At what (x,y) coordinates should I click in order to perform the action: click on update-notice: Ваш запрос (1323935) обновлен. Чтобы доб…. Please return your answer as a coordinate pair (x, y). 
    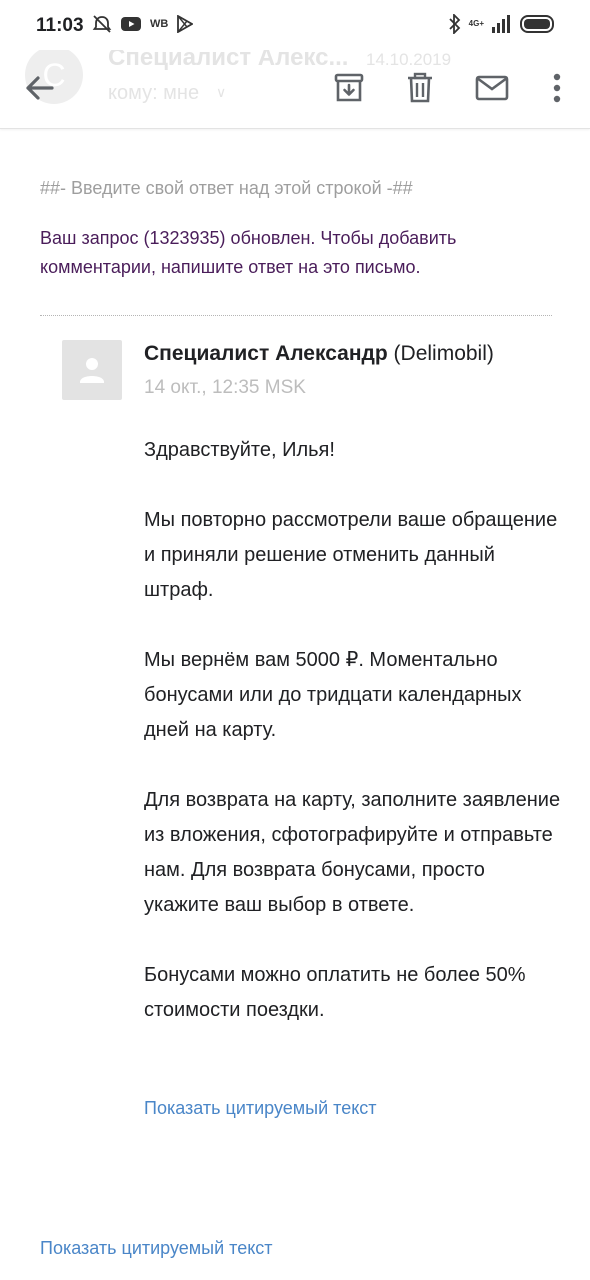
    Looking at the image, I should click on (248, 252).